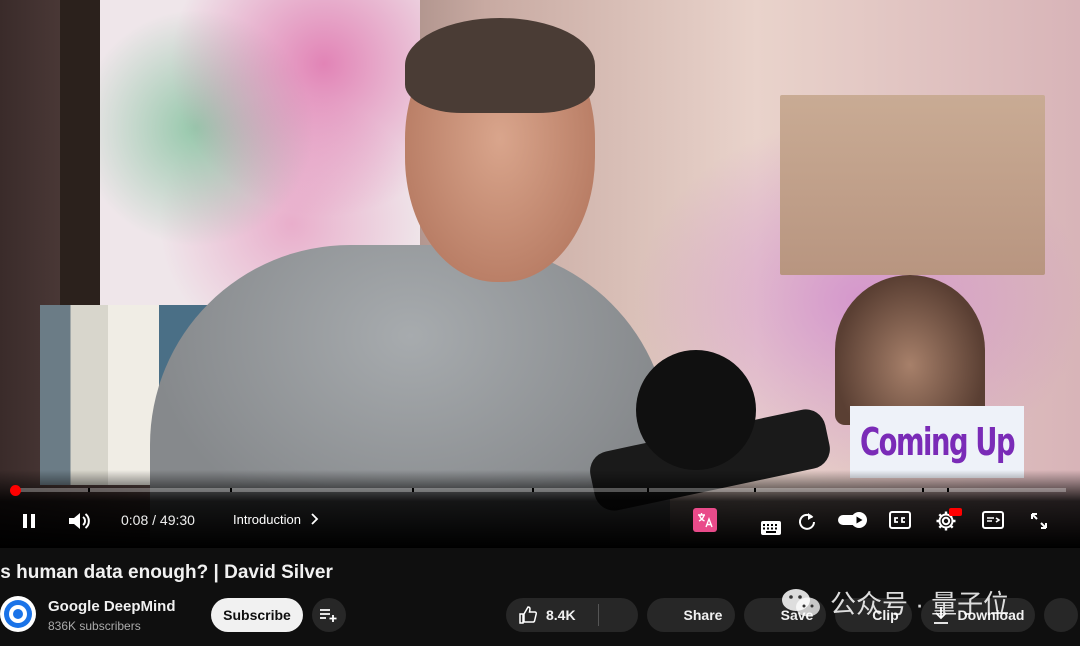  I want to click on chapter-button: Introduction, so click(276, 519).